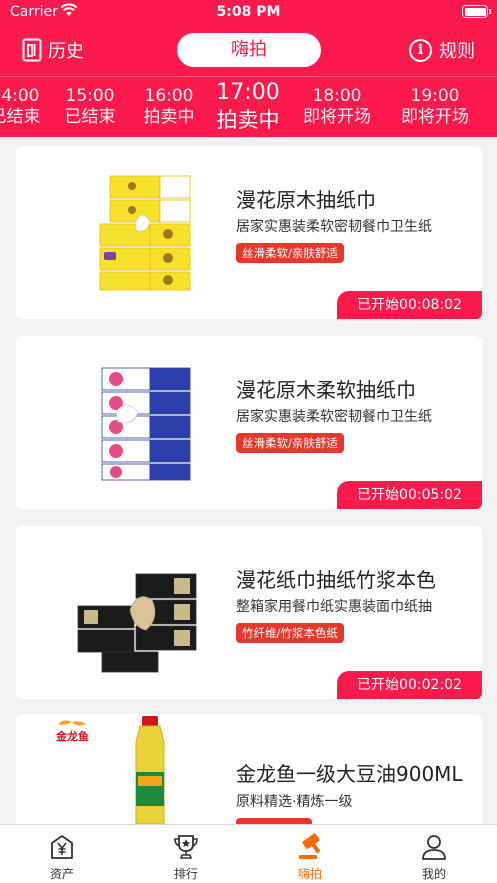 This screenshot has width=497, height=883. What do you see at coordinates (306, 200) in the screenshot?
I see `product-title: 漫花原木抽纸巾` at bounding box center [306, 200].